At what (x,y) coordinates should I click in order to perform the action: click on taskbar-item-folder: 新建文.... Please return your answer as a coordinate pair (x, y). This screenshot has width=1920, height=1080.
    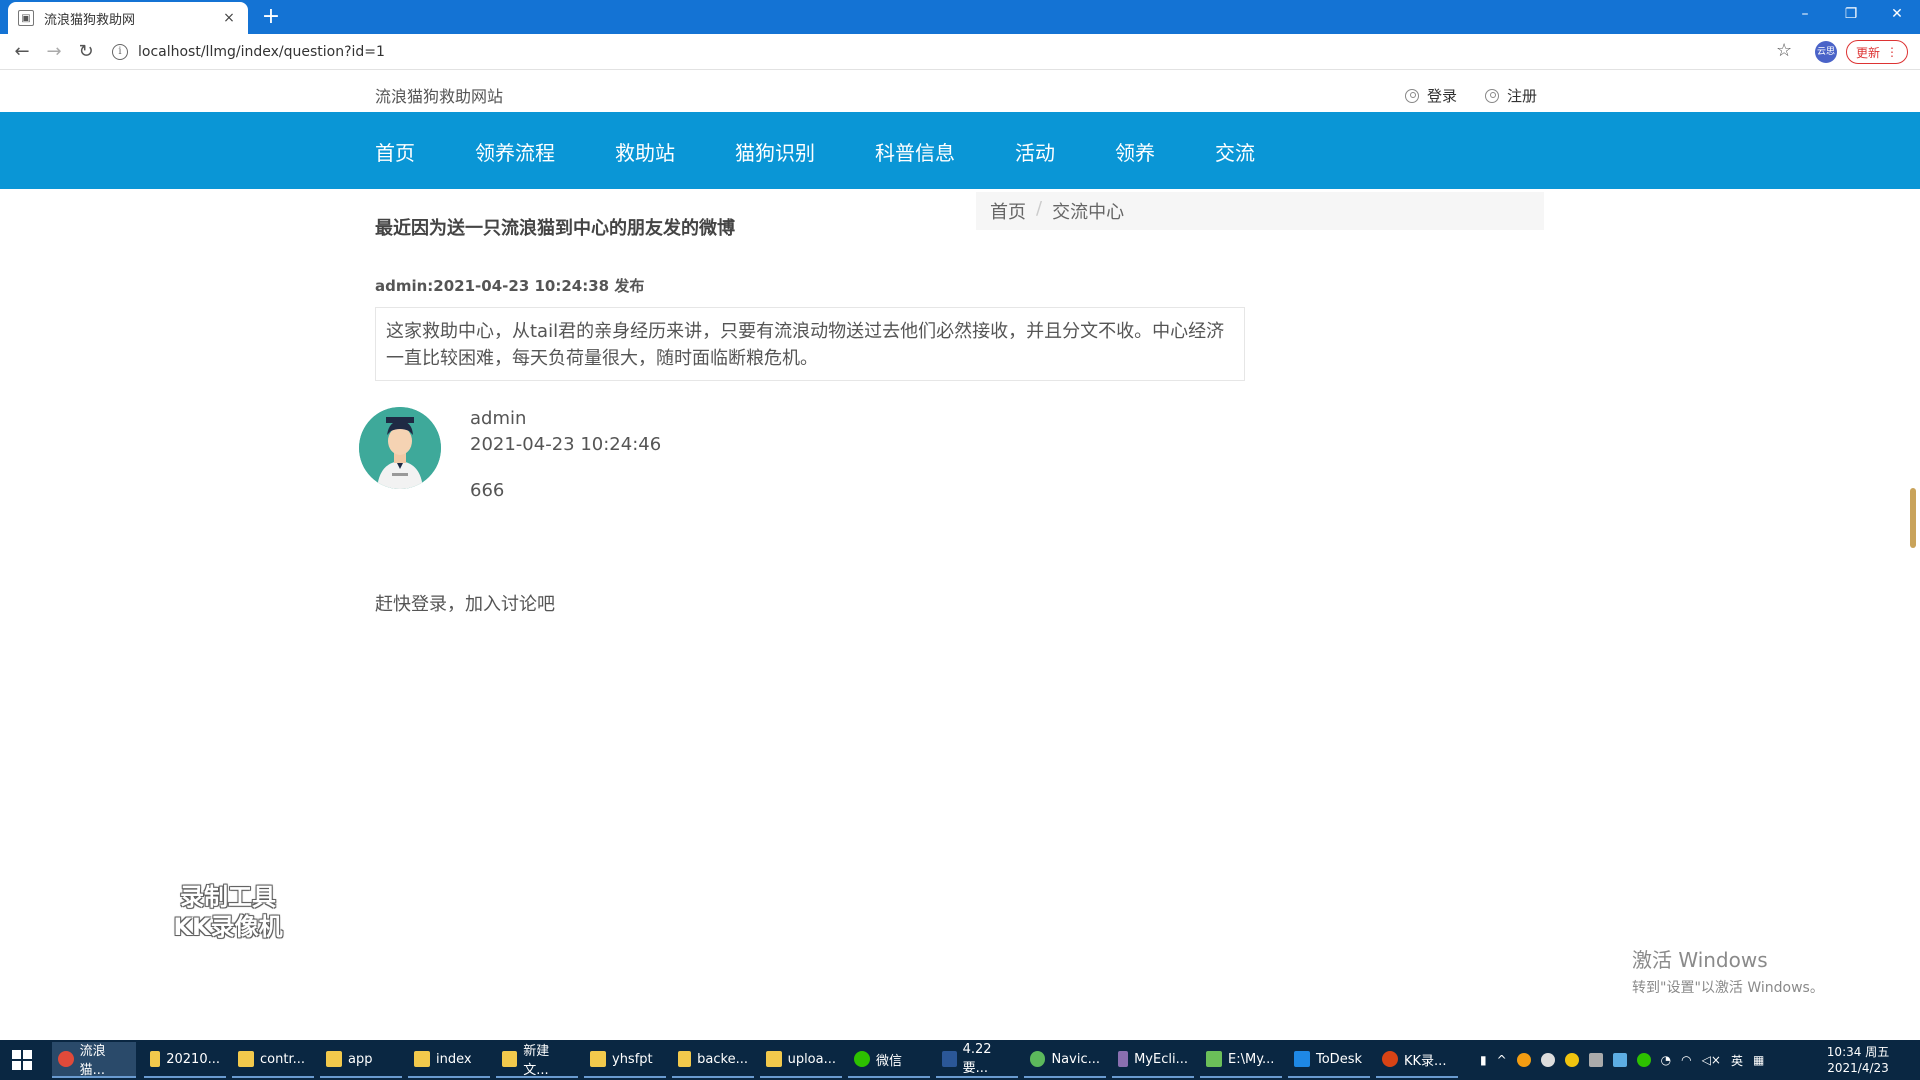
    Looking at the image, I should click on (537, 1060).